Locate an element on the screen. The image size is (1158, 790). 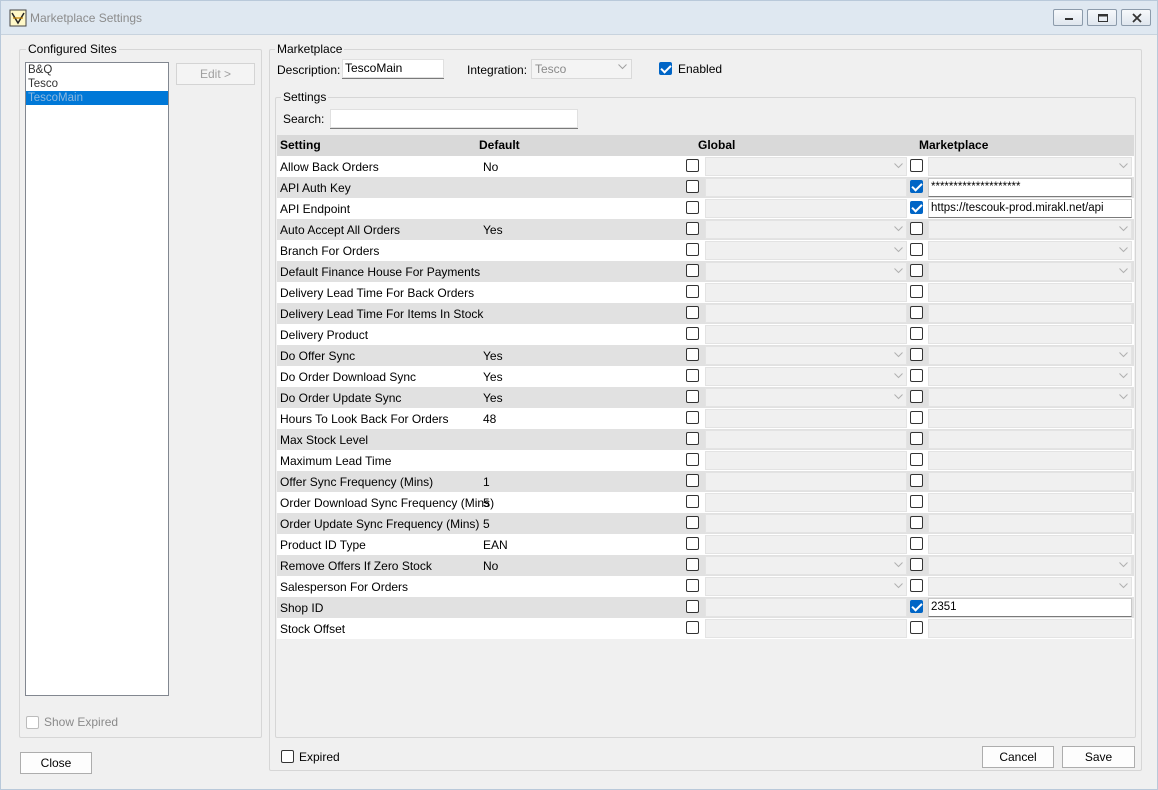
cancel-button: Cancel is located at coordinates (1018, 757).